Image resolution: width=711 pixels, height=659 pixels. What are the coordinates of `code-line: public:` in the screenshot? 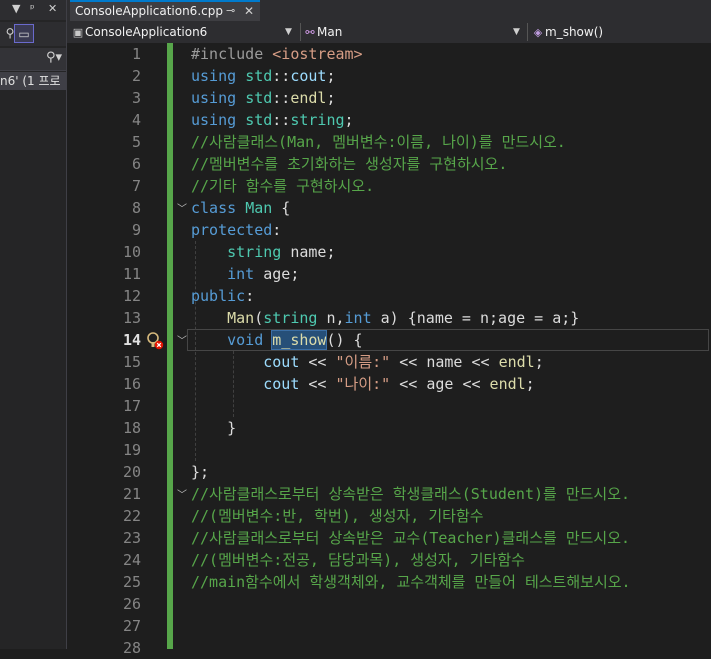 It's located at (222, 296).